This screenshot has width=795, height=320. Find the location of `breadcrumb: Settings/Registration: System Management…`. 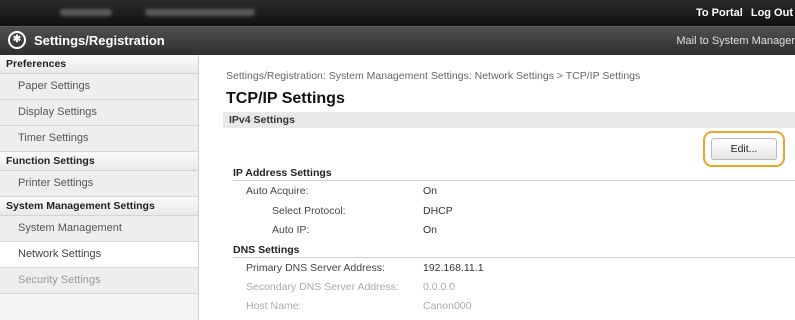

breadcrumb: Settings/Registration: System Management… is located at coordinates (433, 76).